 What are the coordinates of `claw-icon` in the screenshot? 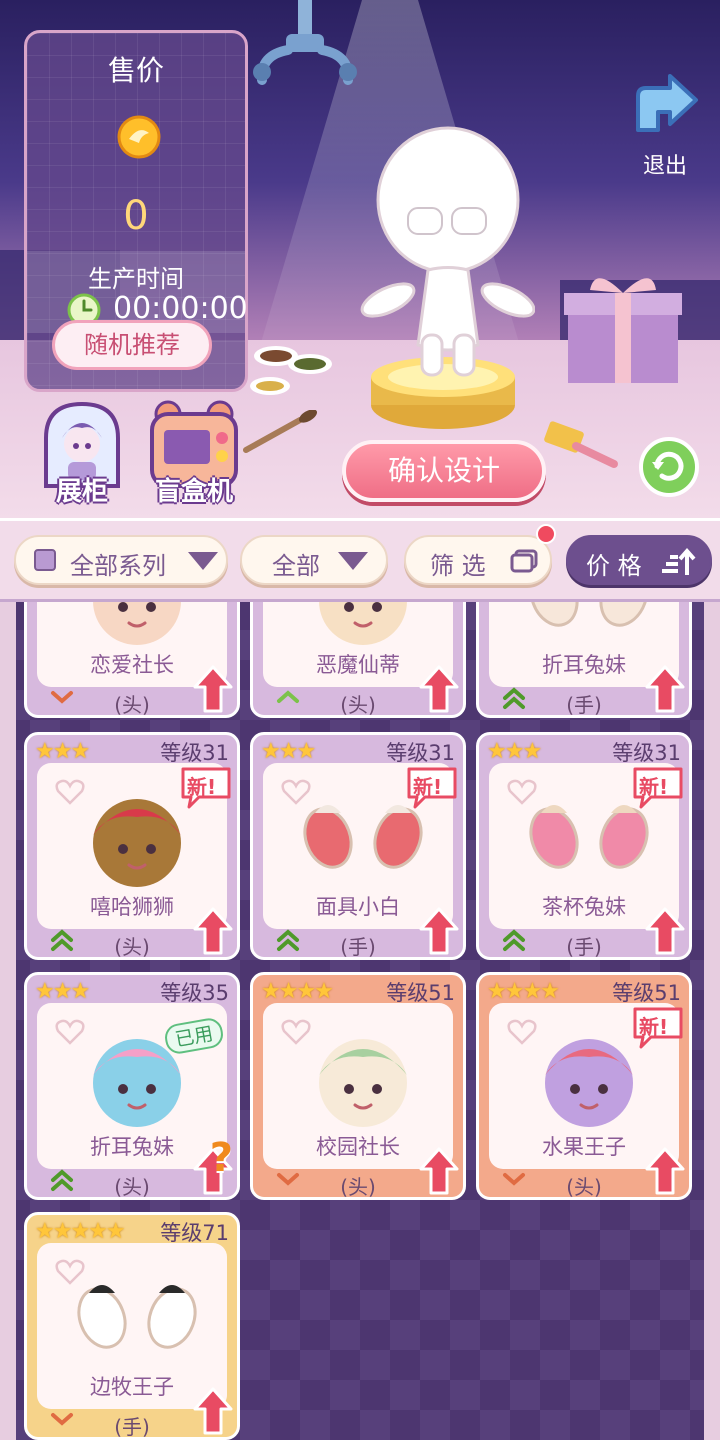 It's located at (305, 42).